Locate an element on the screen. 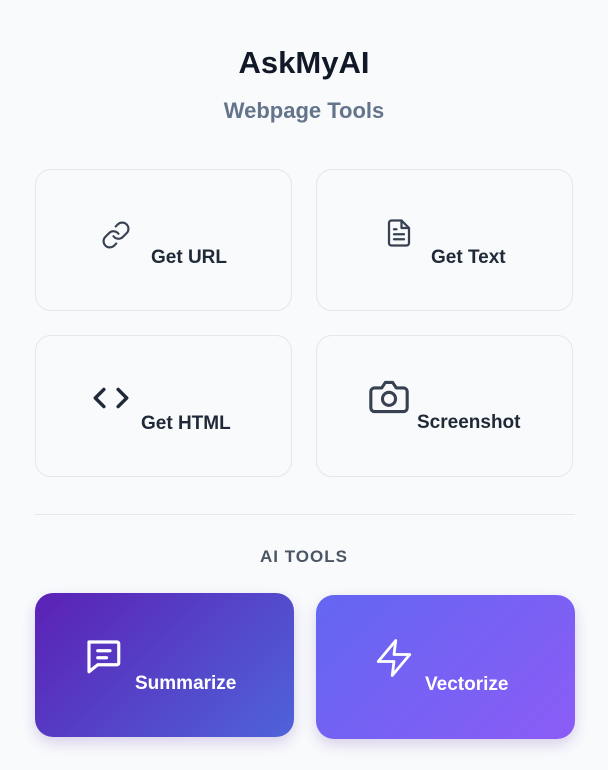 This screenshot has height=770, width=608. ai-tools-heading: AI TOOLS is located at coordinates (304, 556).